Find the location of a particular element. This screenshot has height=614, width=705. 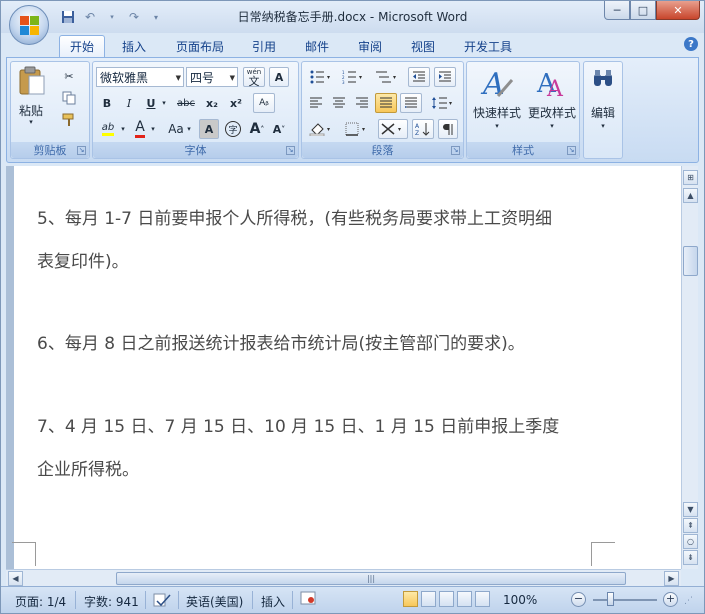

svg-text: 3 is located at coordinates (343, 82).